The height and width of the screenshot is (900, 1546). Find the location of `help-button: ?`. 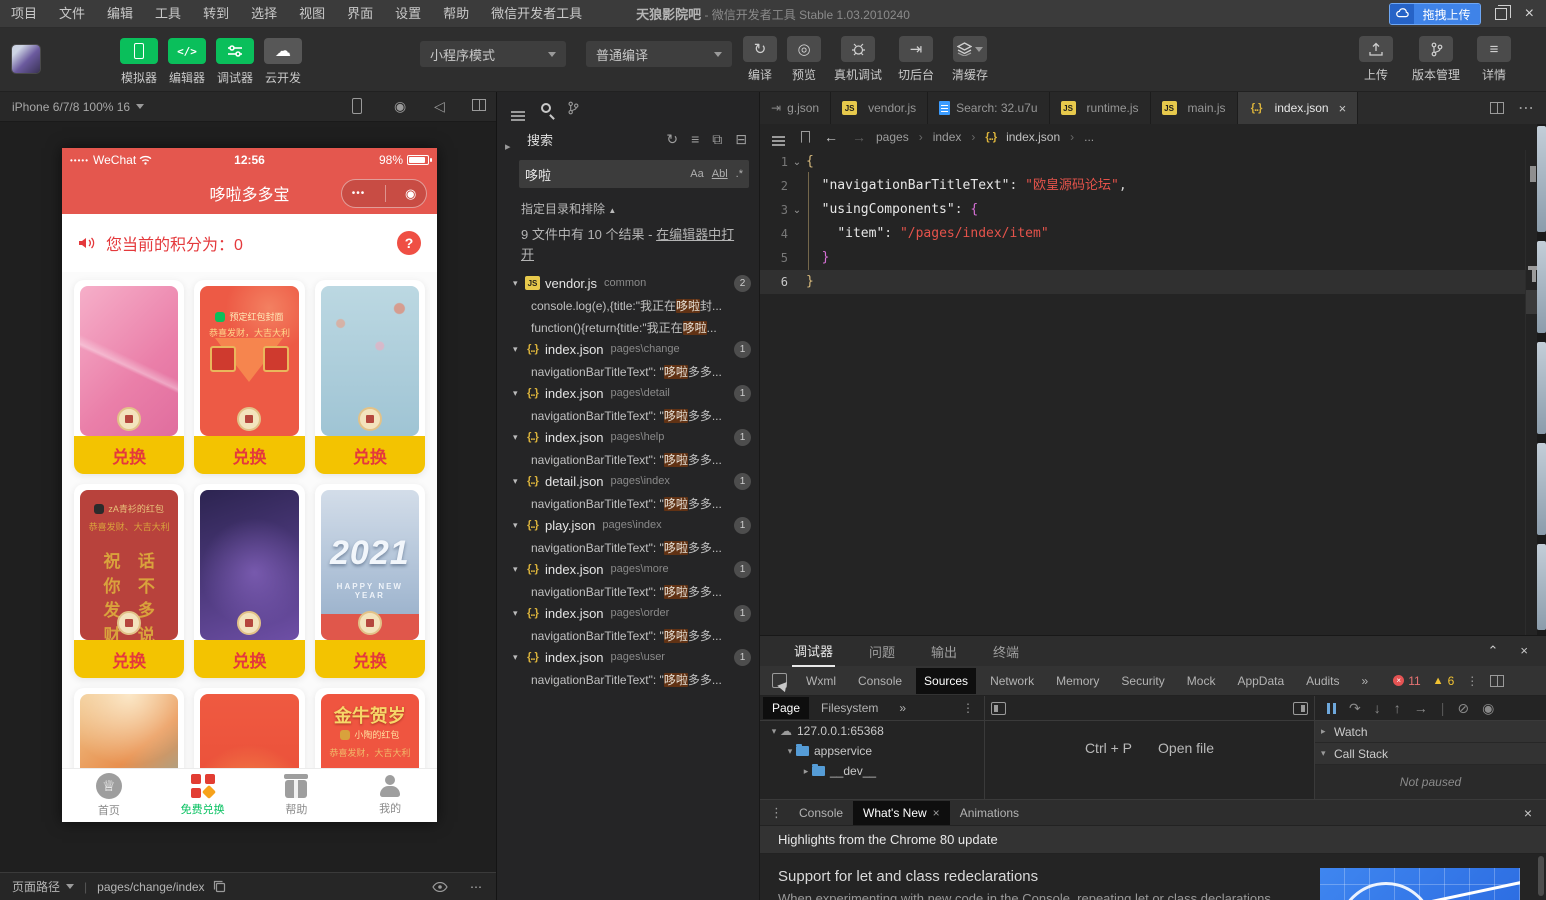

help-button: ? is located at coordinates (409, 243).